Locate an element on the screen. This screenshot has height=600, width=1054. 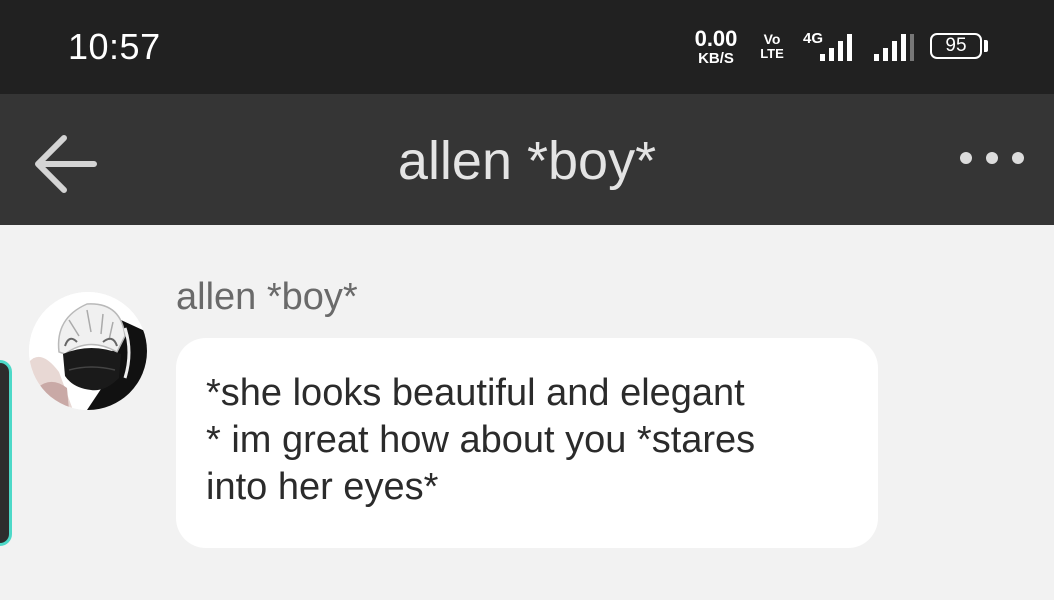
volte-icon: Vo LTE is located at coordinates (772, 46).